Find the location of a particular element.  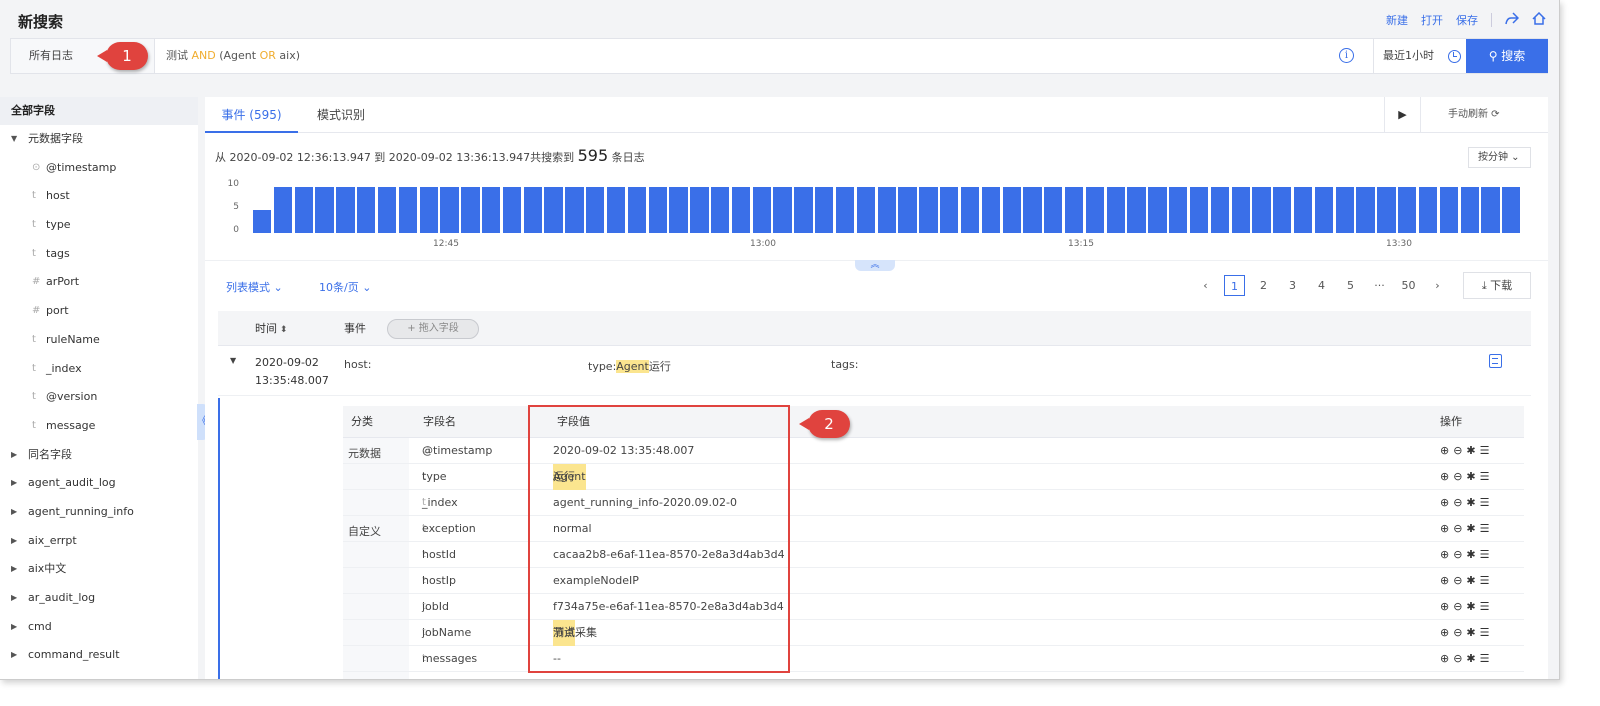

sidebar-field: t message is located at coordinates (99, 426).